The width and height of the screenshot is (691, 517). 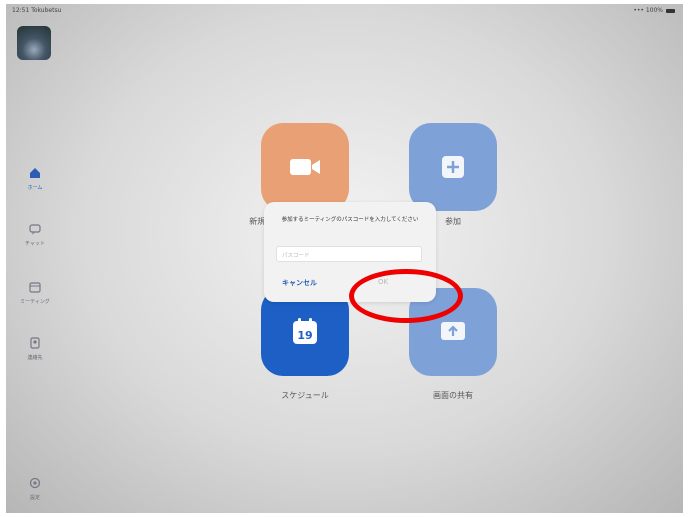 What do you see at coordinates (35, 302) in the screenshot?
I see `sidebar-item-label: ミーティング` at bounding box center [35, 302].